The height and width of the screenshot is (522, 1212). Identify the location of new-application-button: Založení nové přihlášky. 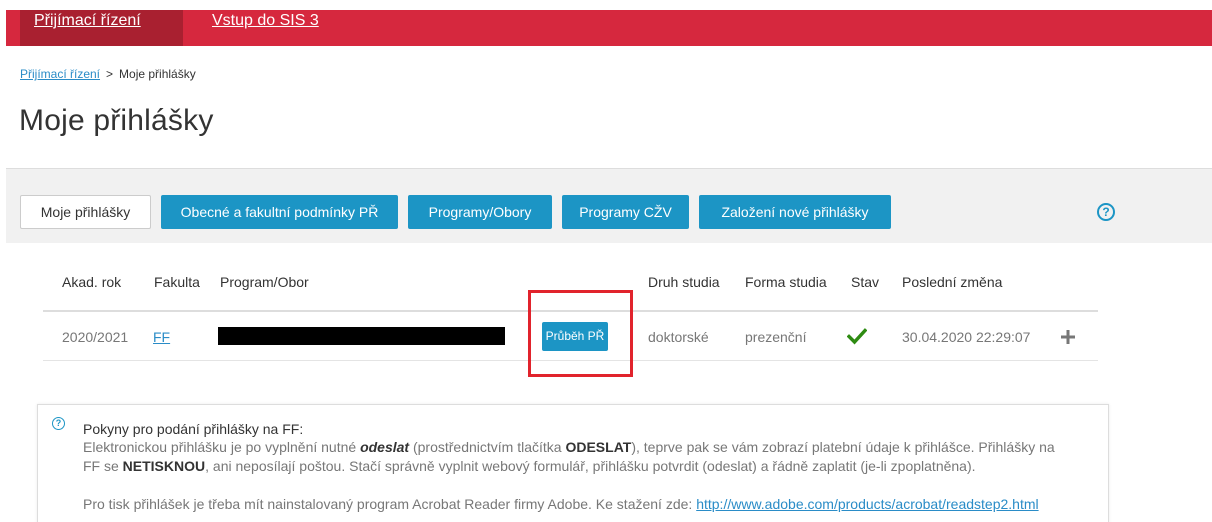
(795, 212).